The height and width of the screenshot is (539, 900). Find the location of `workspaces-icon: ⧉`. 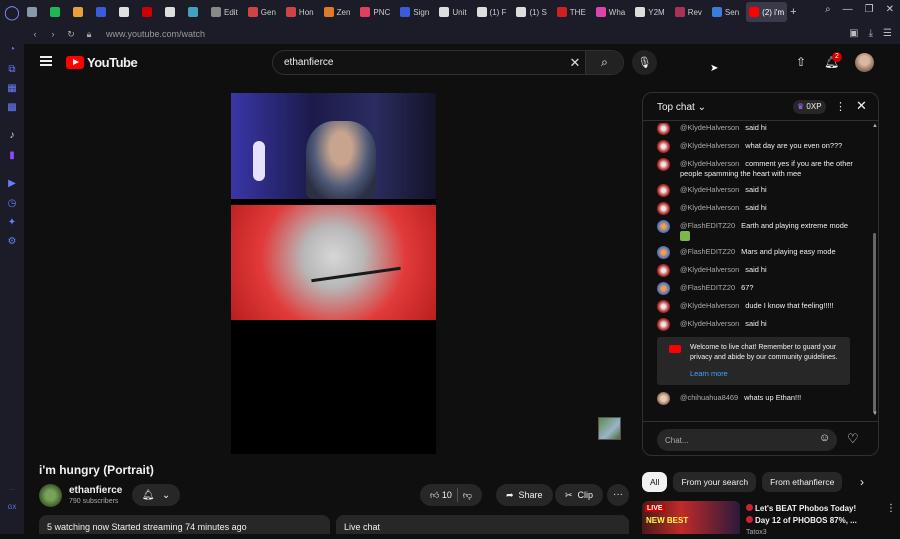

workspaces-icon: ⧉ is located at coordinates (12, 70).